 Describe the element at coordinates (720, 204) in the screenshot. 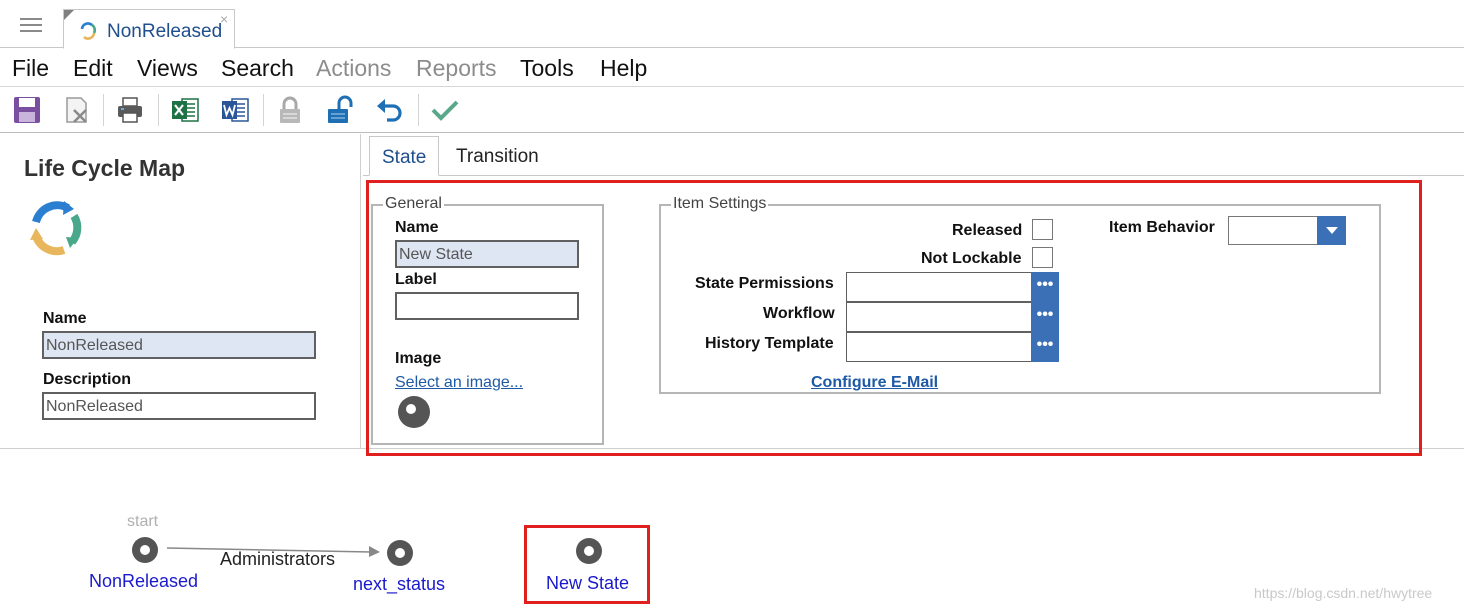

I see `item-settings-legend: Item Settings` at that location.